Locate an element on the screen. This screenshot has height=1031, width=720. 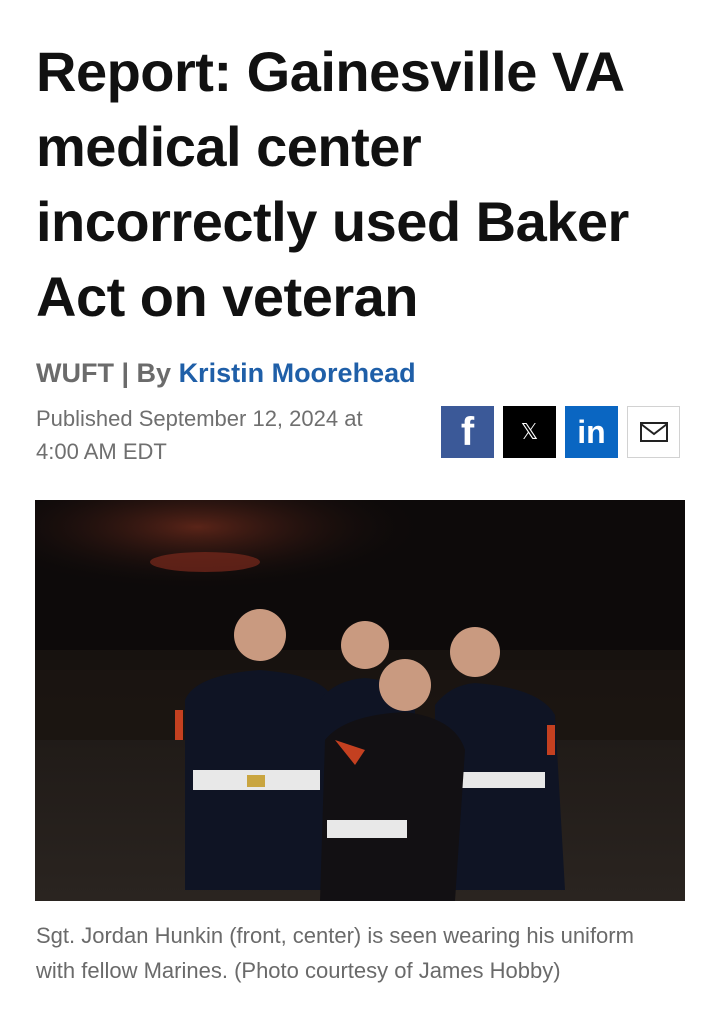
author-link: Kristin Moorehead is located at coordinates (297, 373).